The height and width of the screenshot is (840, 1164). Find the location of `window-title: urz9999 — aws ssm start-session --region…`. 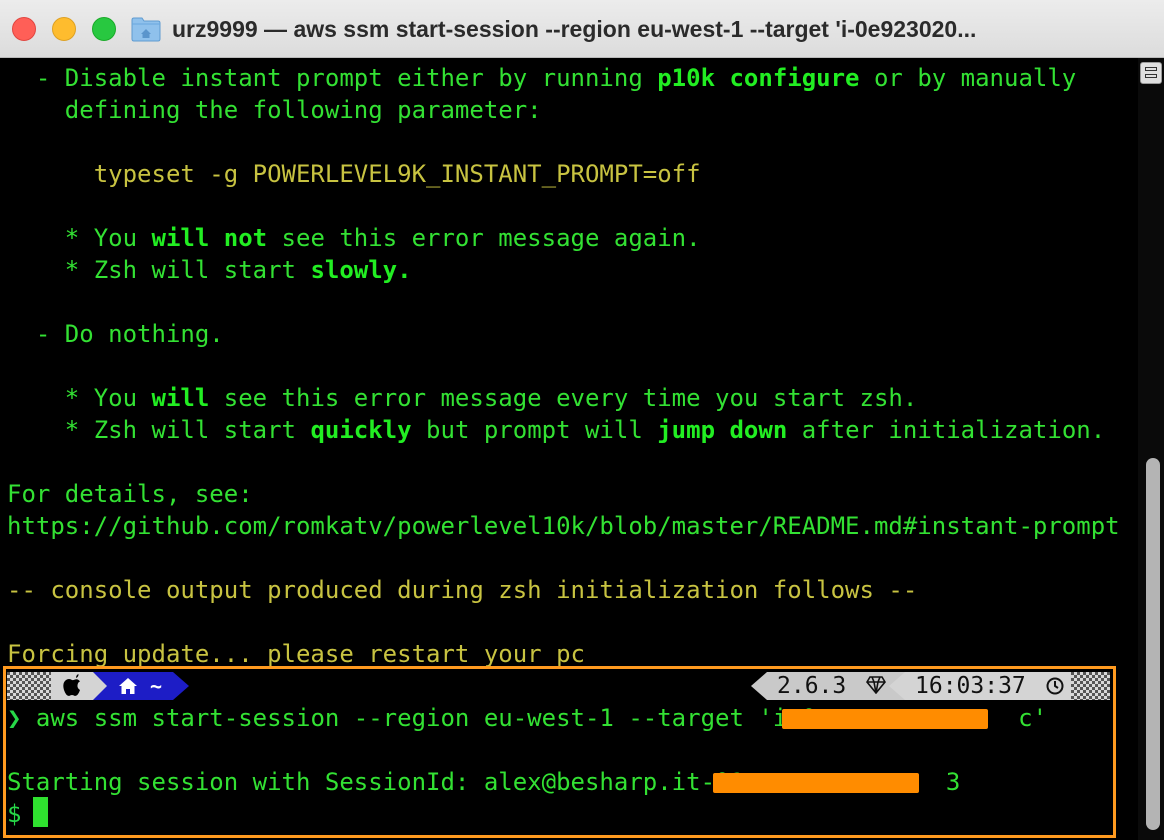

window-title: urz9999 — aws ssm start-session --region… is located at coordinates (574, 29).